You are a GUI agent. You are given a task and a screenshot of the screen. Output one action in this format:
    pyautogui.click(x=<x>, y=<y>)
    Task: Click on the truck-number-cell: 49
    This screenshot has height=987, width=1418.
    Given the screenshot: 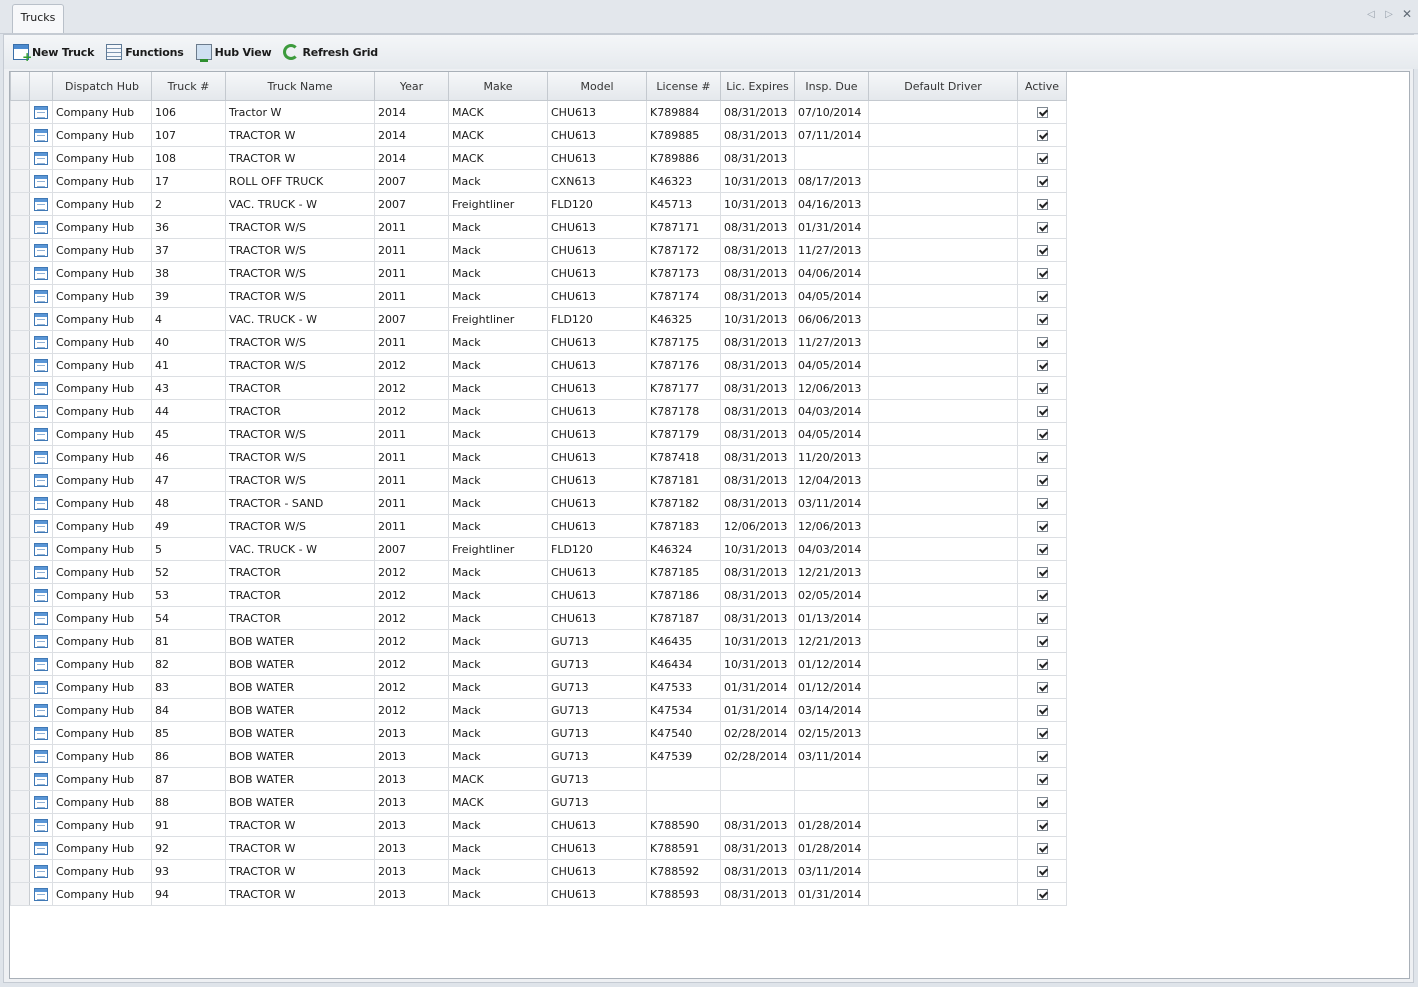 What is the action you would take?
    pyautogui.click(x=188, y=526)
    